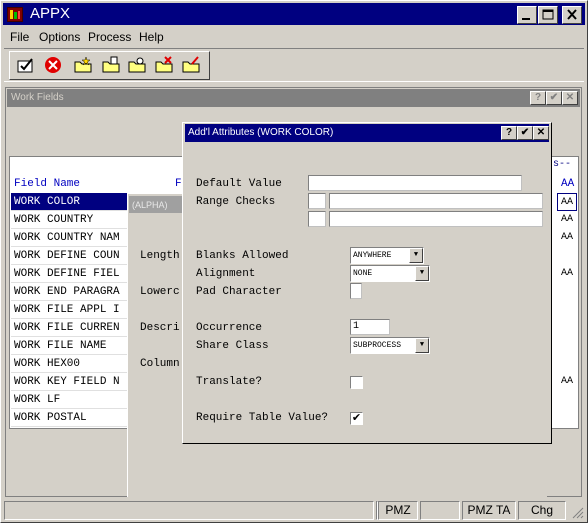  What do you see at coordinates (53, 65) in the screenshot?
I see `cancel-icon` at bounding box center [53, 65].